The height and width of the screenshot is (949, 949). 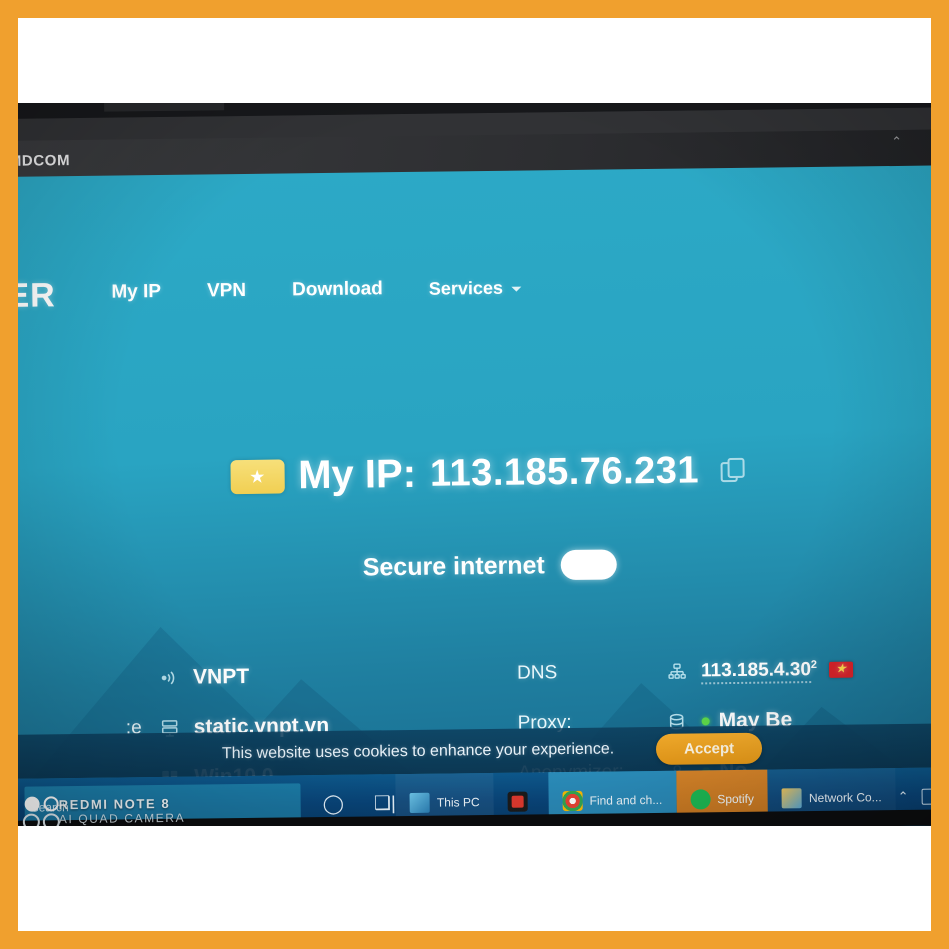 I want to click on cortana-icon: ◯, so click(x=334, y=803).